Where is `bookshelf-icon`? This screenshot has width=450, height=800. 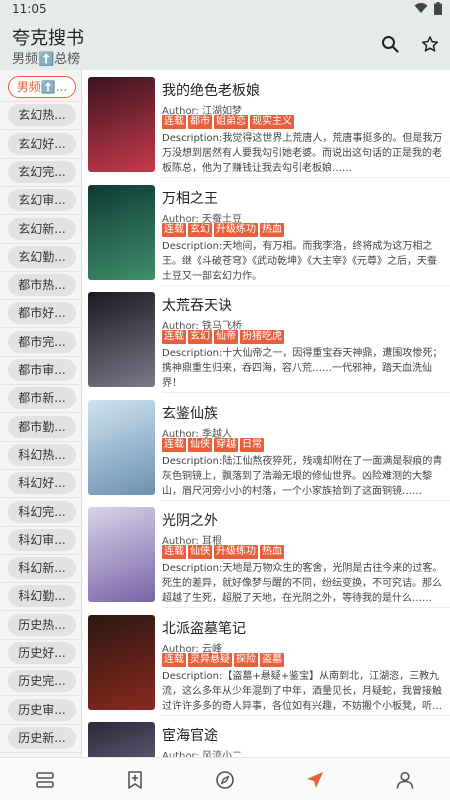 bookshelf-icon is located at coordinates (45, 780).